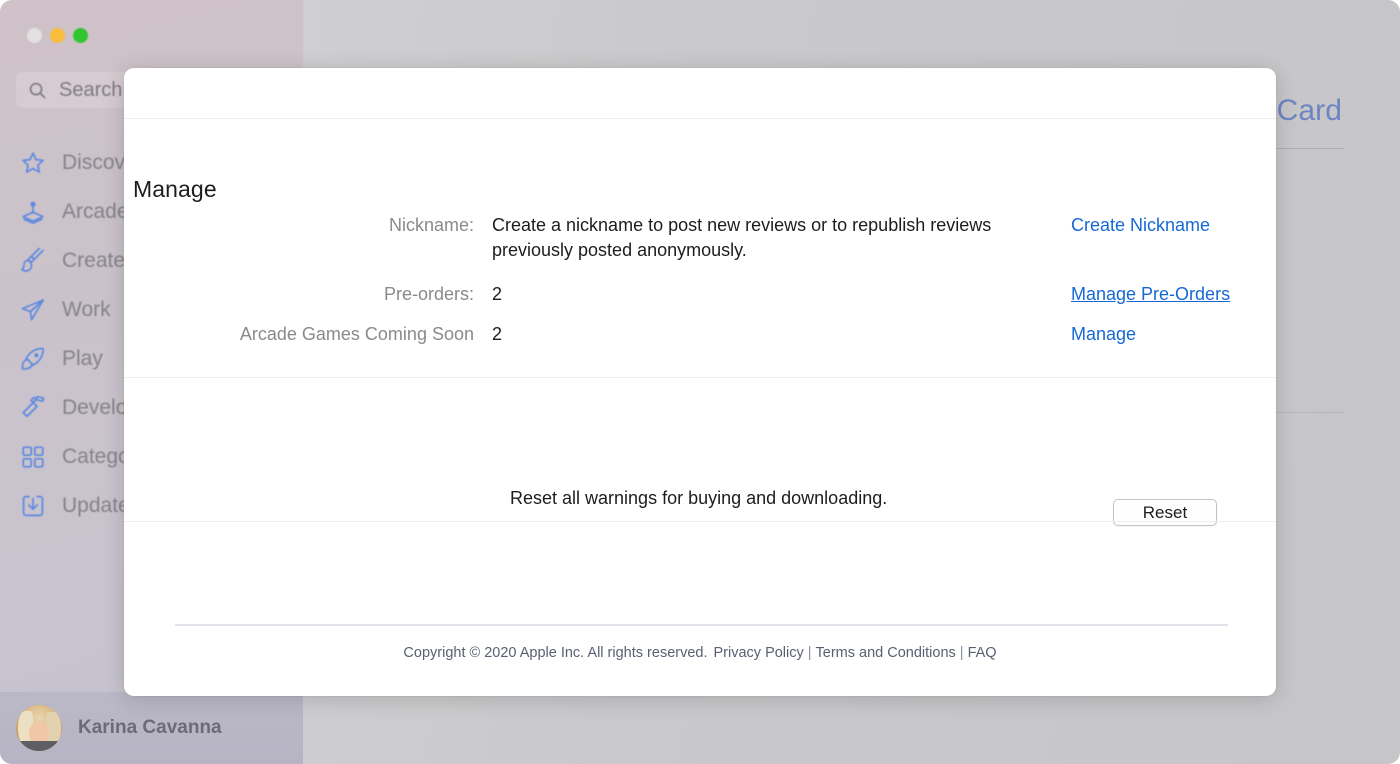 The image size is (1400, 764). I want to click on privacy-policy-link: Privacy Policy, so click(759, 653).